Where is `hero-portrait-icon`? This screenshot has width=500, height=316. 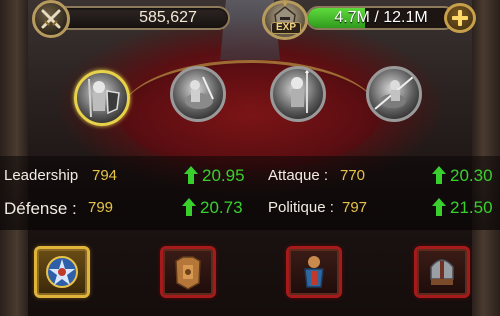
hero-portrait-icon is located at coordinates (285, 20).